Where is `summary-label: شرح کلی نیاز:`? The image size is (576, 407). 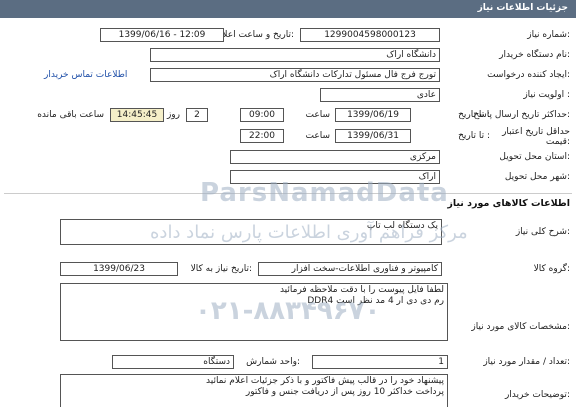
summary-label: شرح کلی نیاز: is located at coordinates (542, 232).